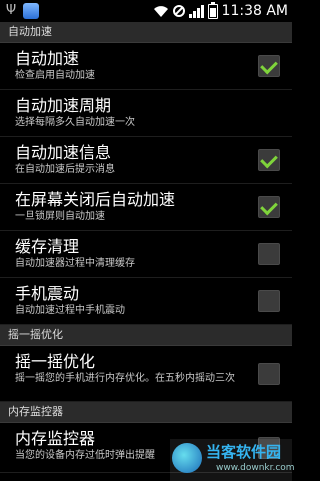 Image resolution: width=320 pixels, height=481 pixels. What do you see at coordinates (146, 301) in the screenshot?
I see `pref-vibrate: 手机震动 自动加速过程中手机震动` at bounding box center [146, 301].